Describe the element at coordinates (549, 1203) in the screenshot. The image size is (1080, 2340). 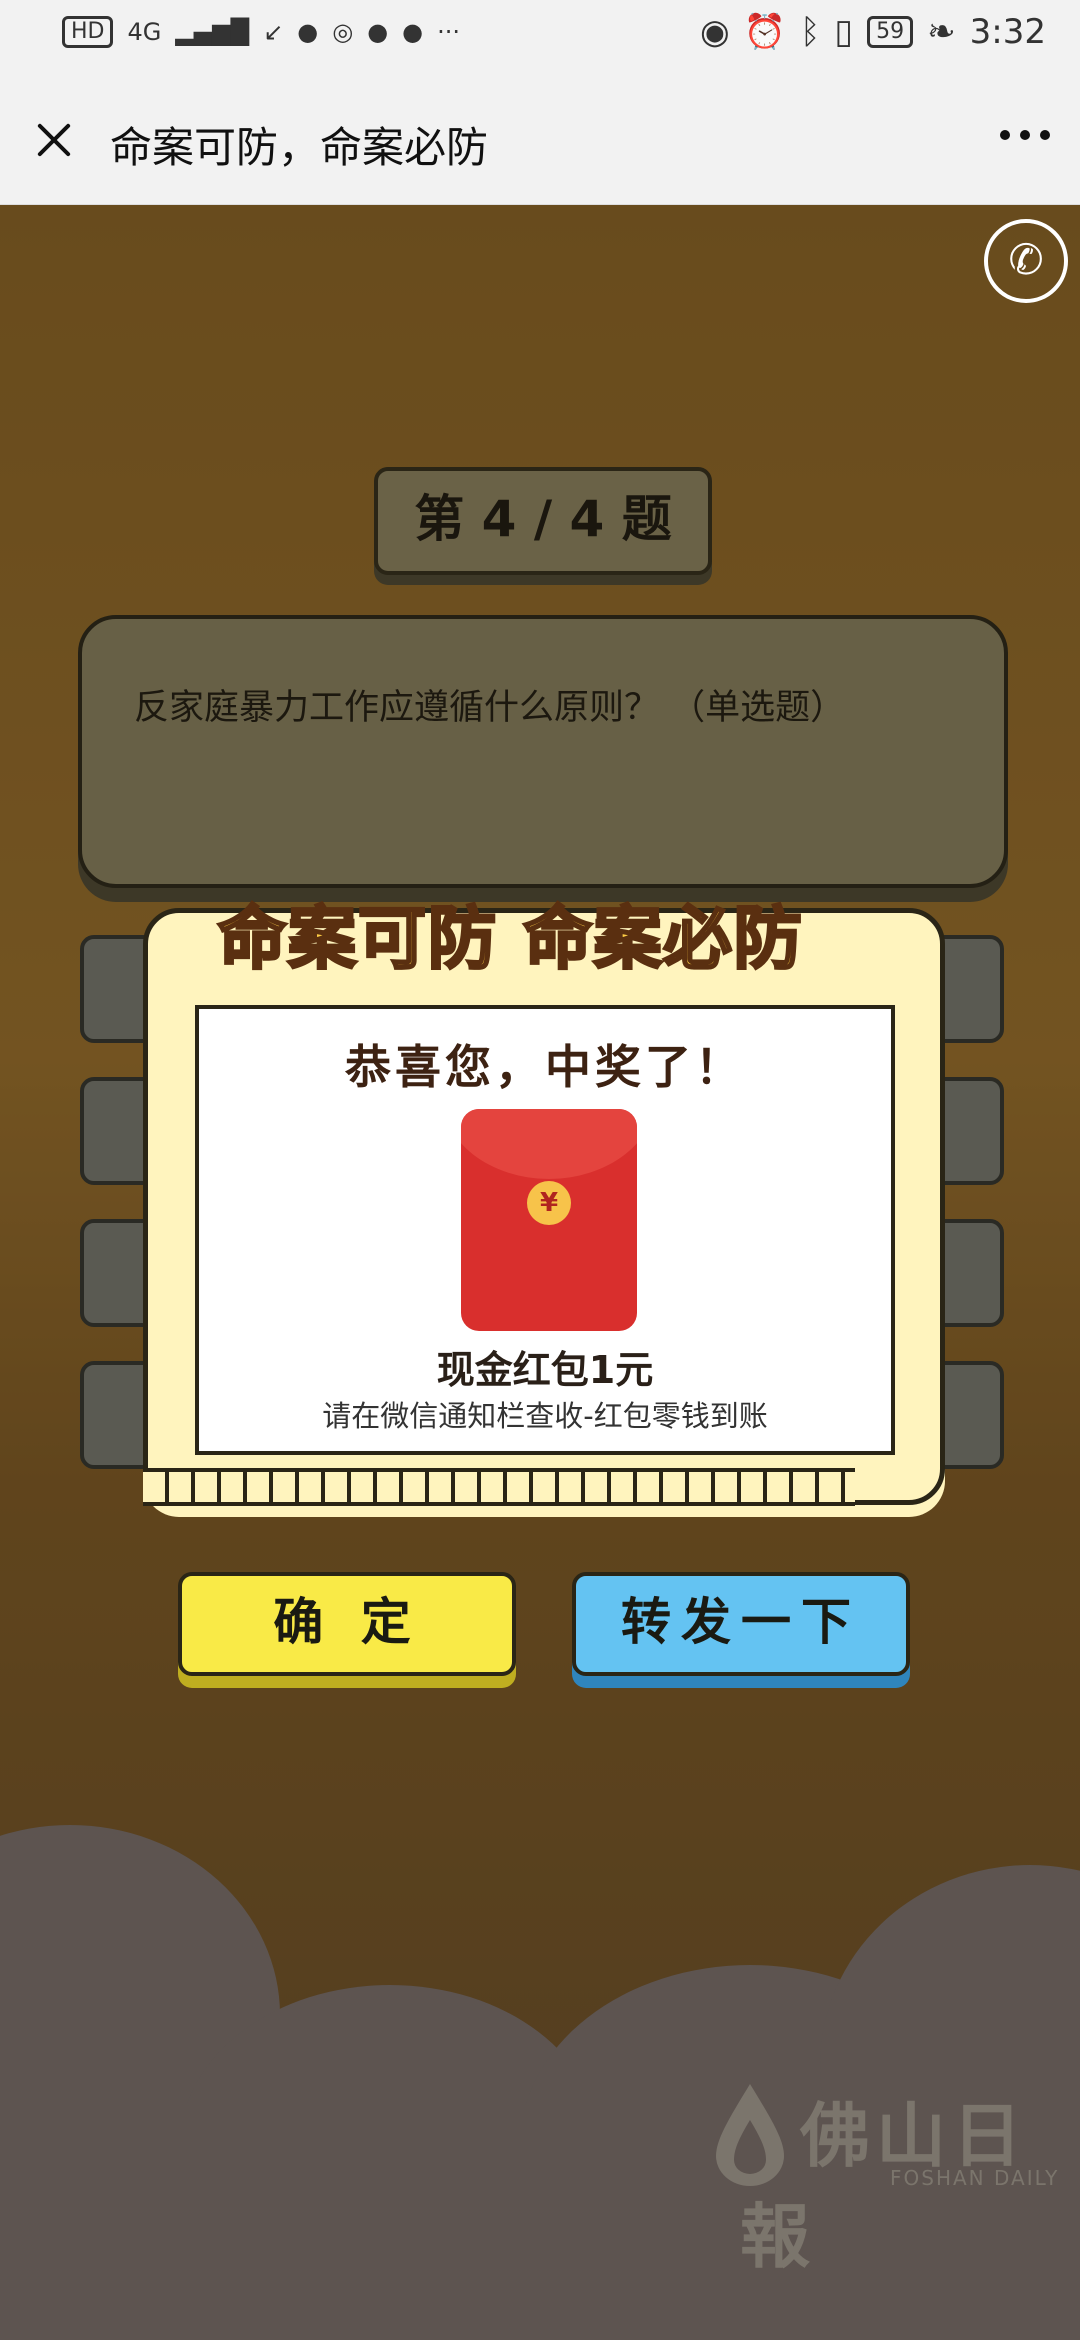
I see `yuan-icon: ¥` at that location.